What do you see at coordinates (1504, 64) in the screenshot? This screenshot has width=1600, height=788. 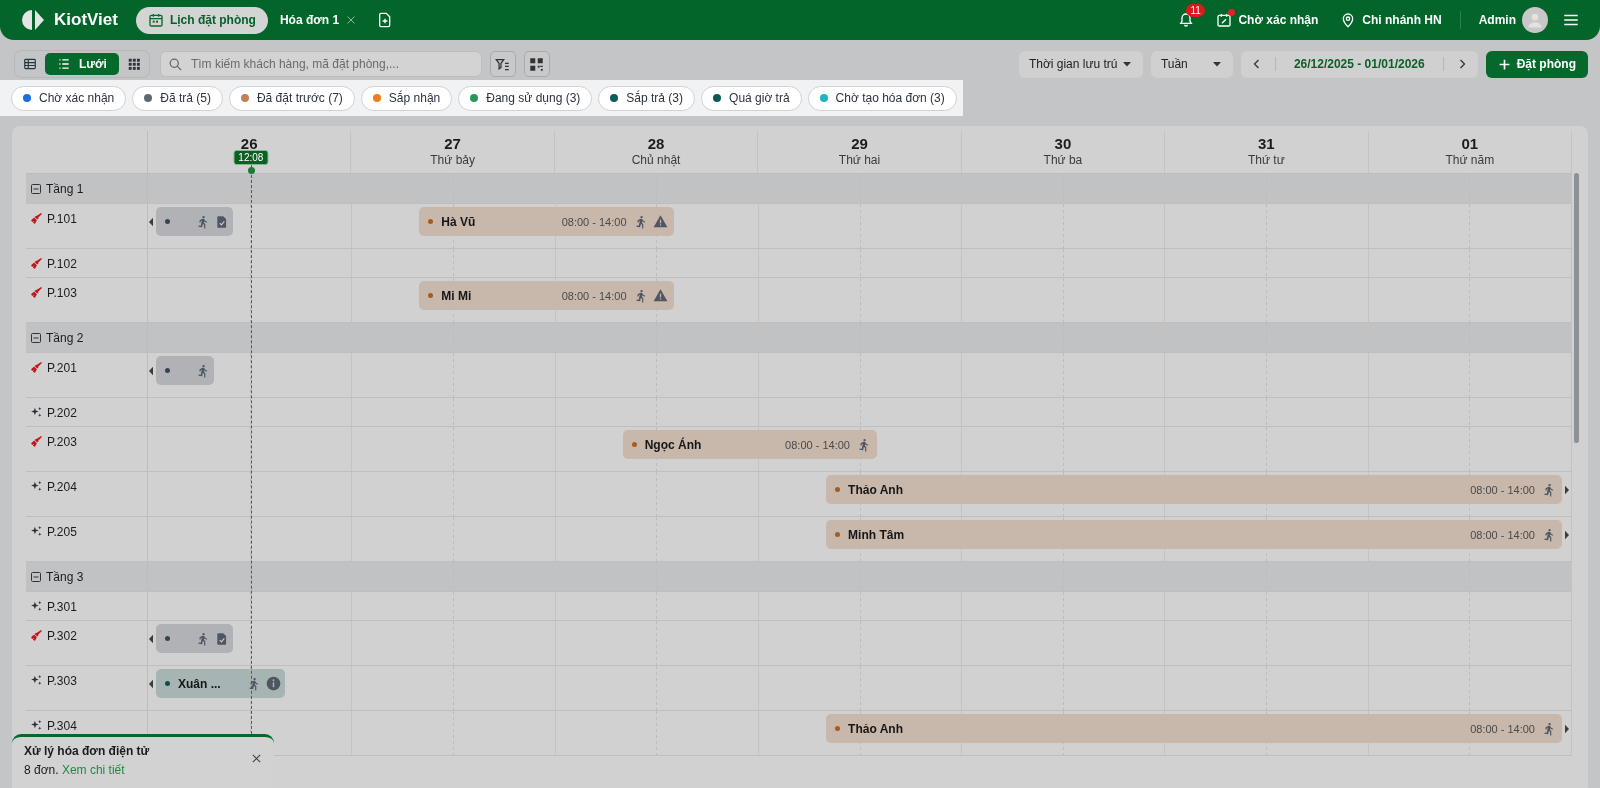 I see `plus-icon` at bounding box center [1504, 64].